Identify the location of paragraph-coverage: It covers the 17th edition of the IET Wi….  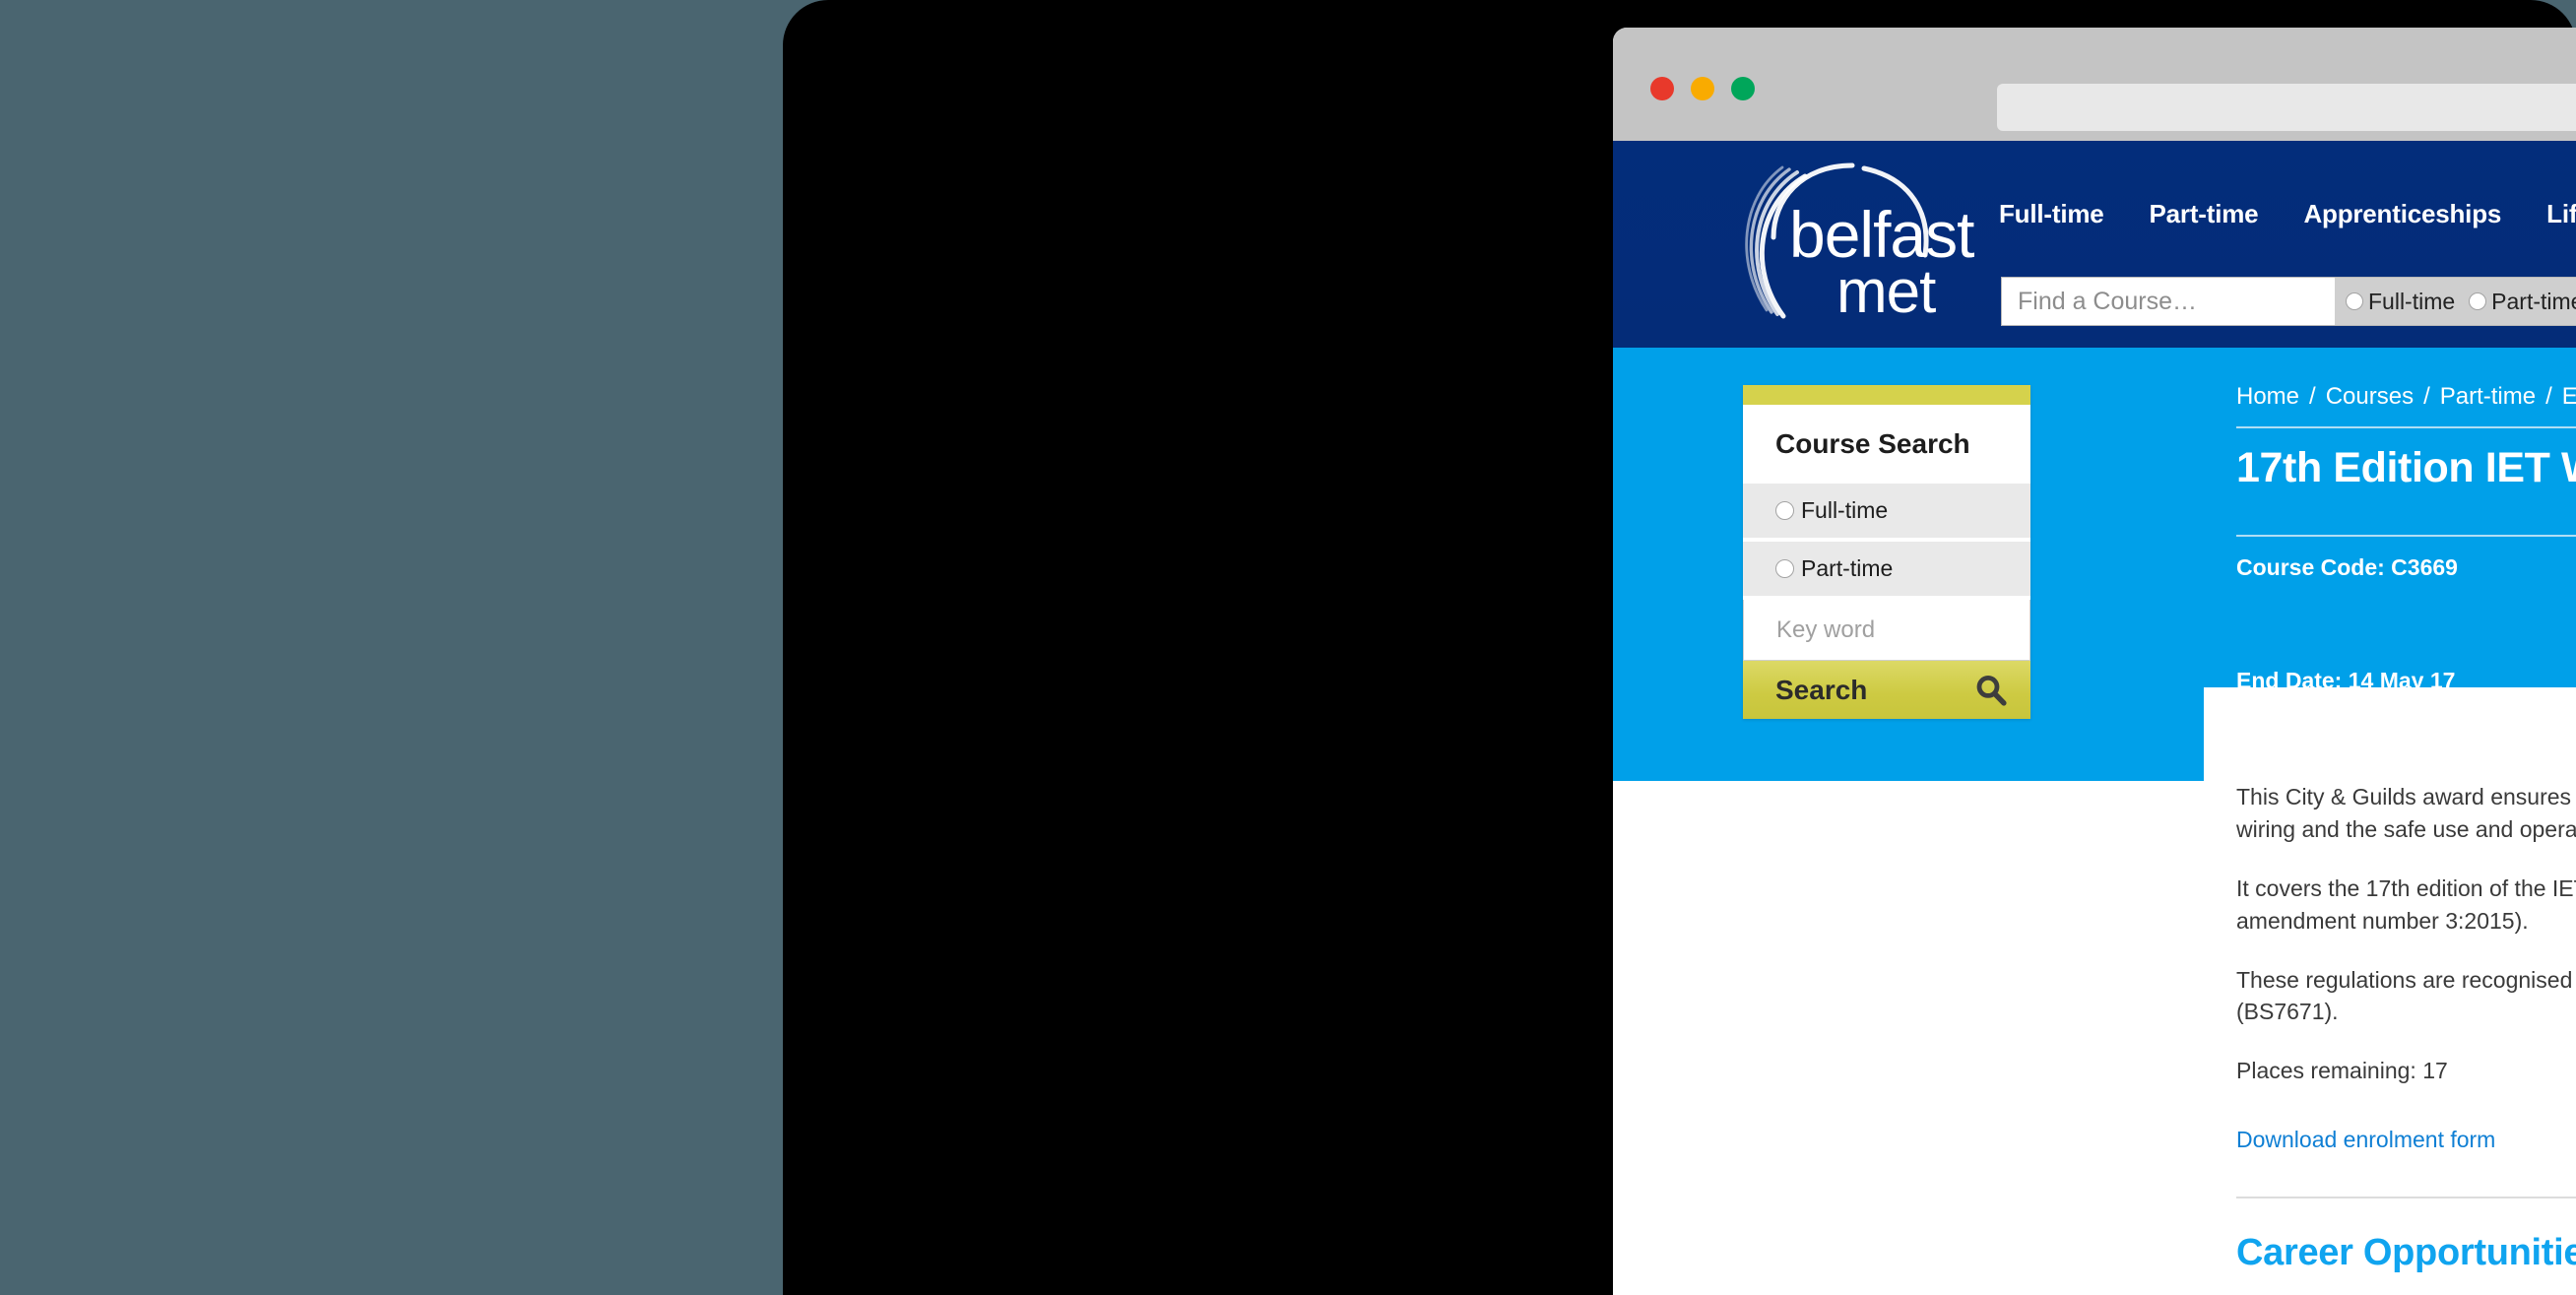
(2406, 904).